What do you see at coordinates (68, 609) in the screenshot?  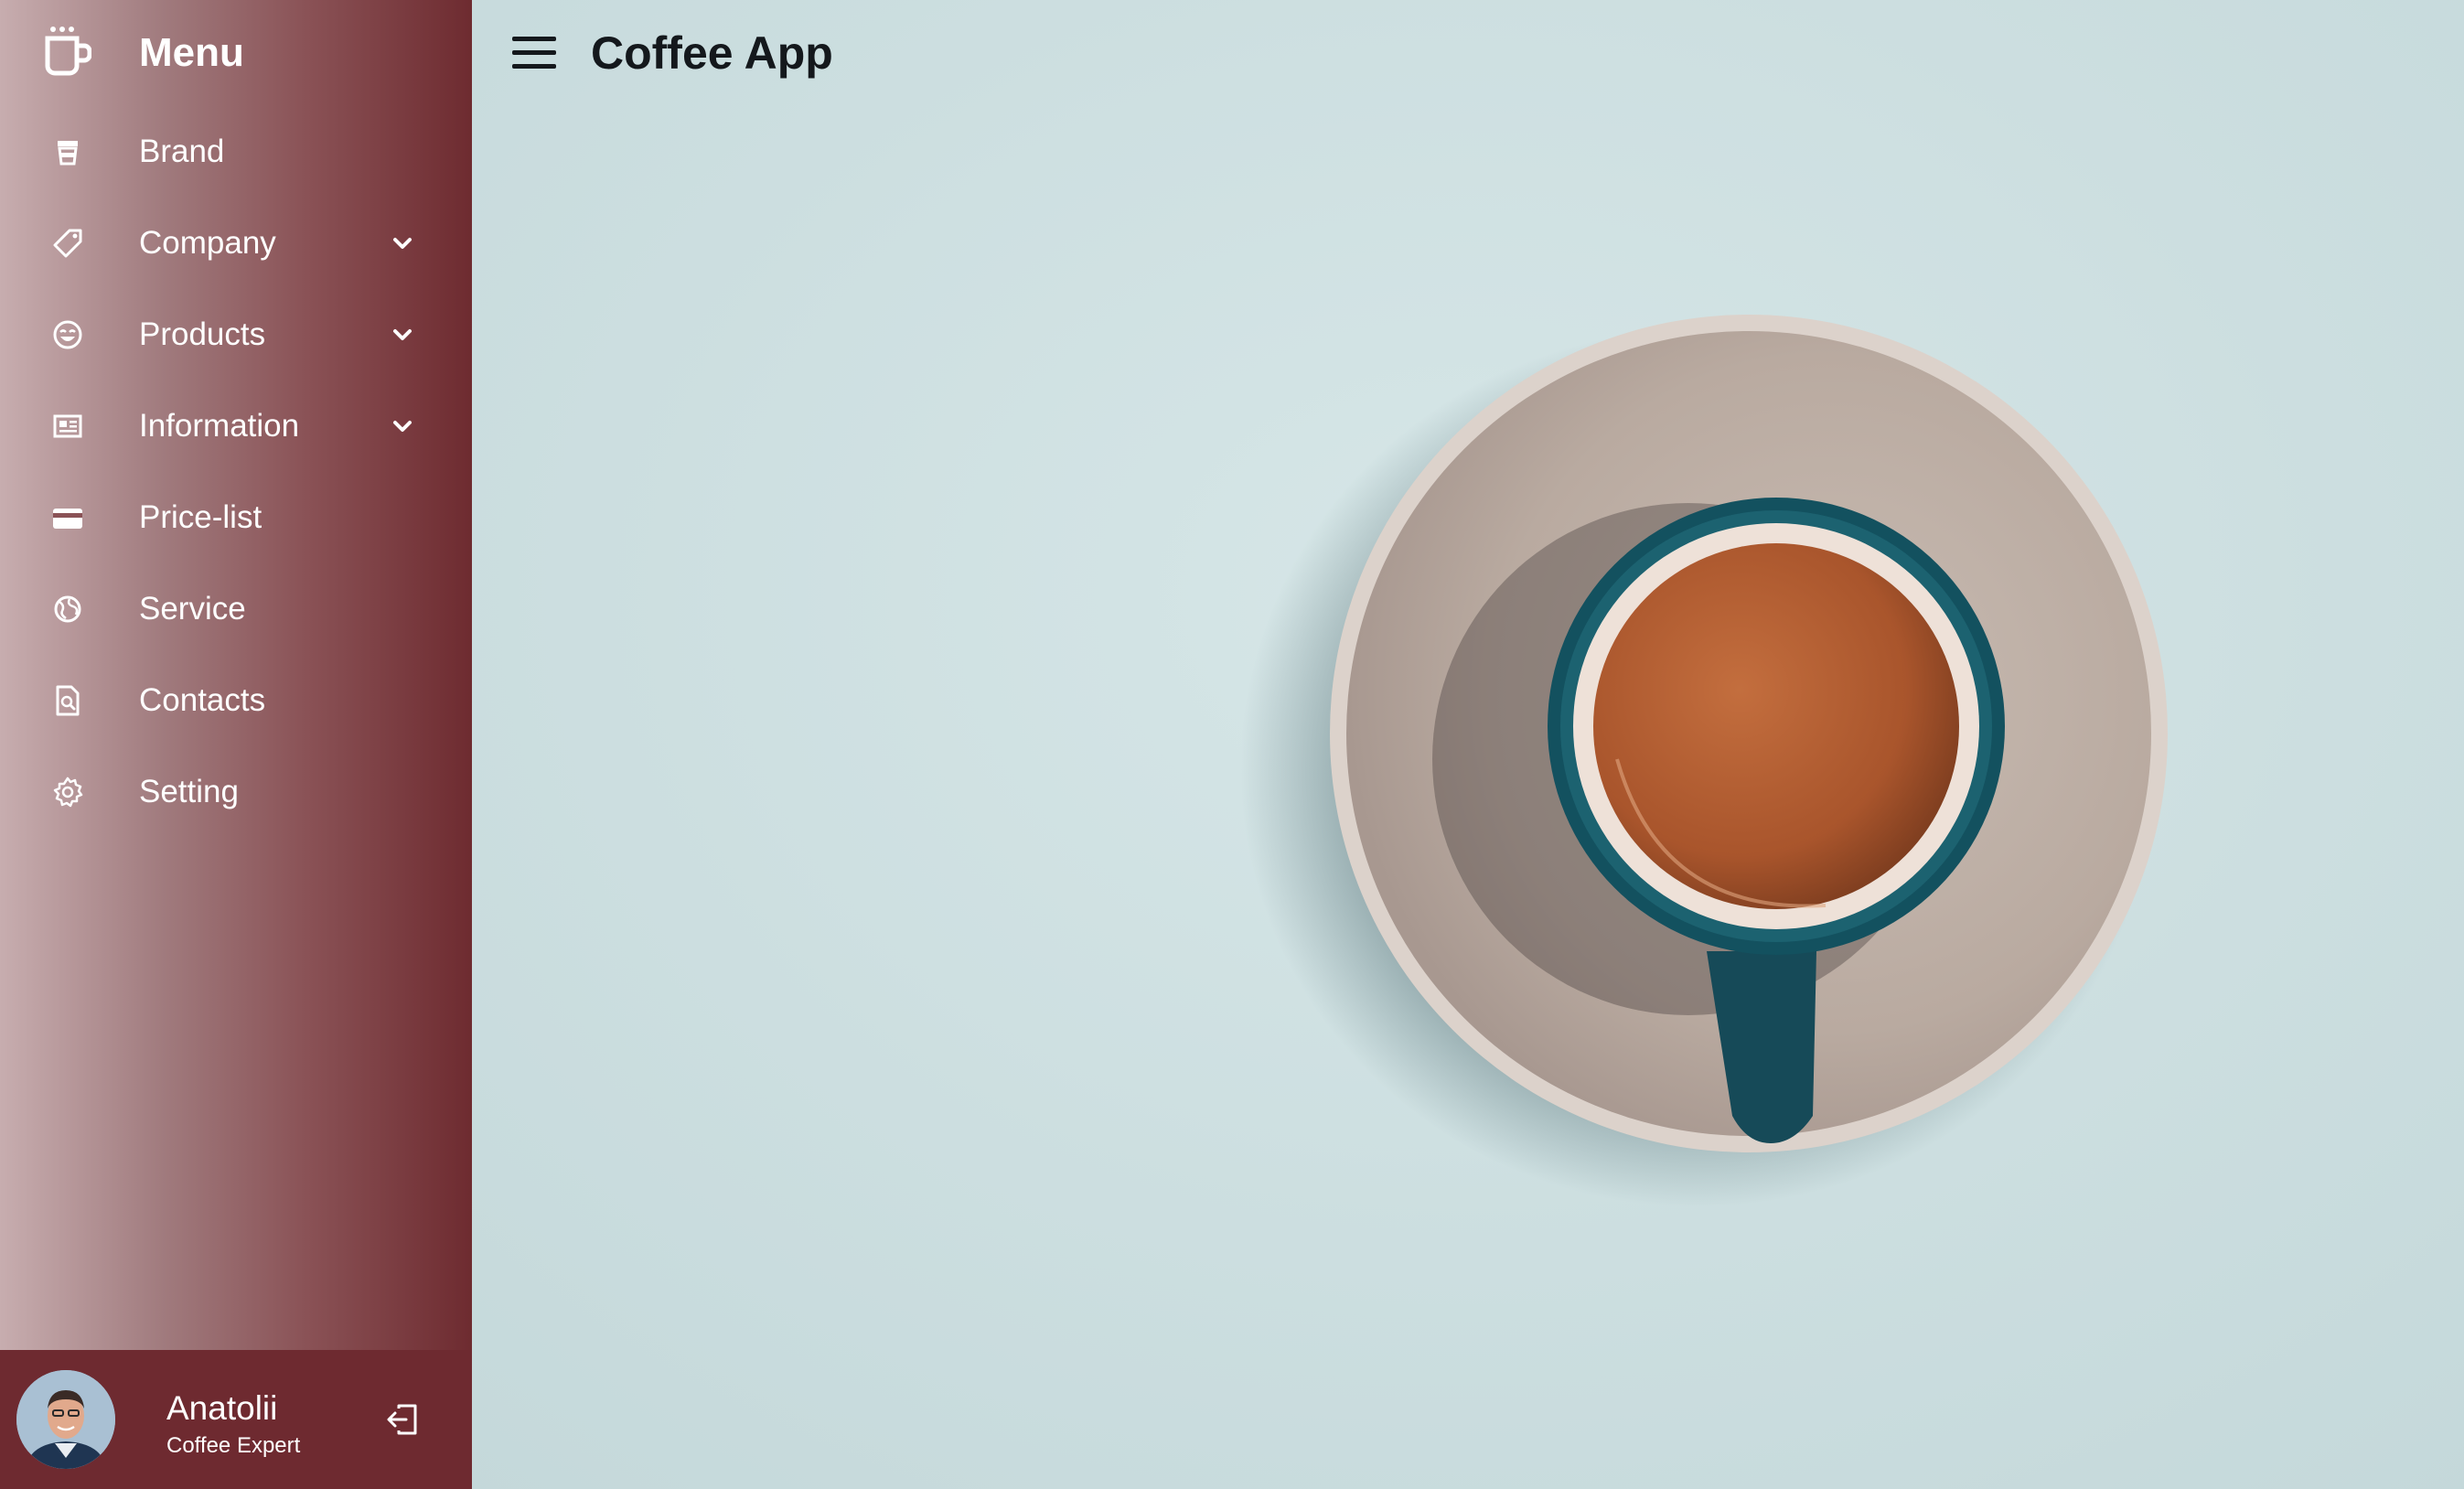 I see `globe-icon` at bounding box center [68, 609].